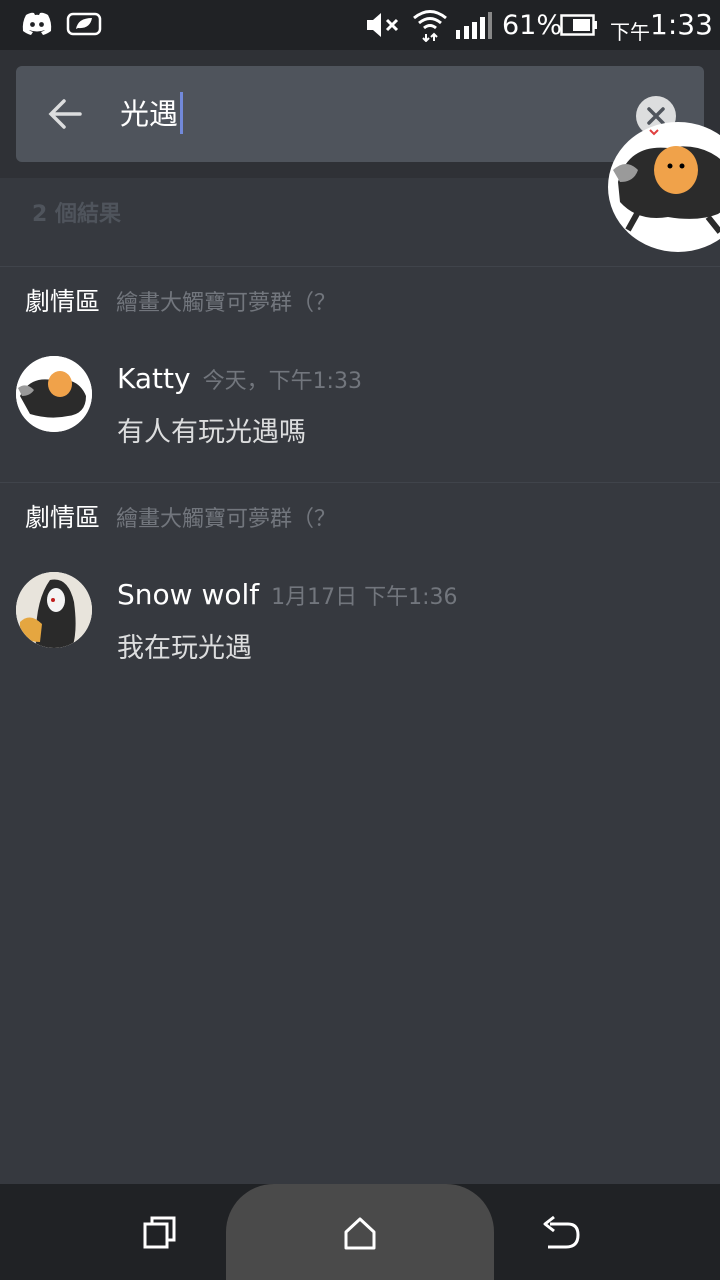  Describe the element at coordinates (84, 24) in the screenshot. I see `leaf-notification-icon` at that location.